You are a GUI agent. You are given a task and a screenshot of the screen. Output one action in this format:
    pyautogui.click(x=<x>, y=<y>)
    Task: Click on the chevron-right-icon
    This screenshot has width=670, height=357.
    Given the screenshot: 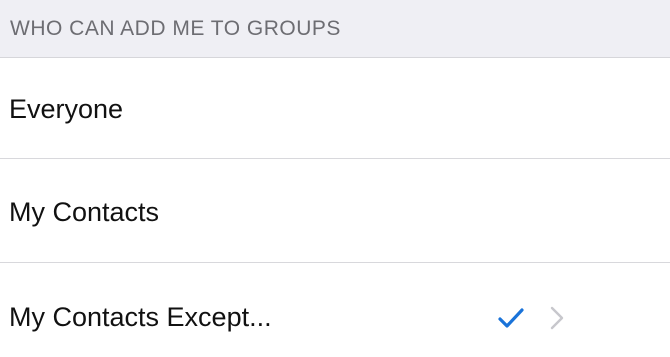 What is the action you would take?
    pyautogui.click(x=557, y=318)
    